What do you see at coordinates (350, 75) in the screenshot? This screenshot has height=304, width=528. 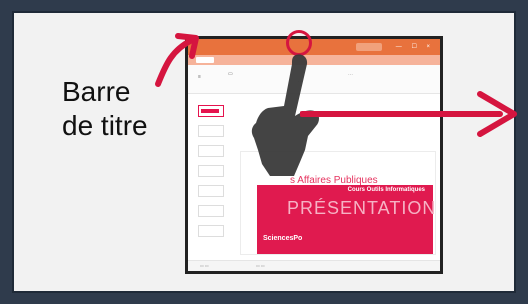 I see `toolbar-group-4: ⋯` at bounding box center [350, 75].